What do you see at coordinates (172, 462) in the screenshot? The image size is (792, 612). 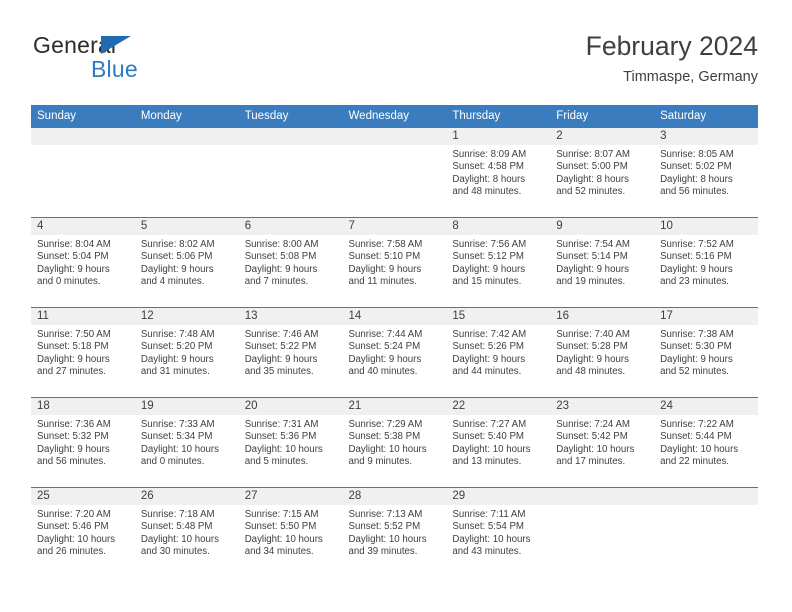 I see `daylight-text-line2: and 0 minutes.` at bounding box center [172, 462].